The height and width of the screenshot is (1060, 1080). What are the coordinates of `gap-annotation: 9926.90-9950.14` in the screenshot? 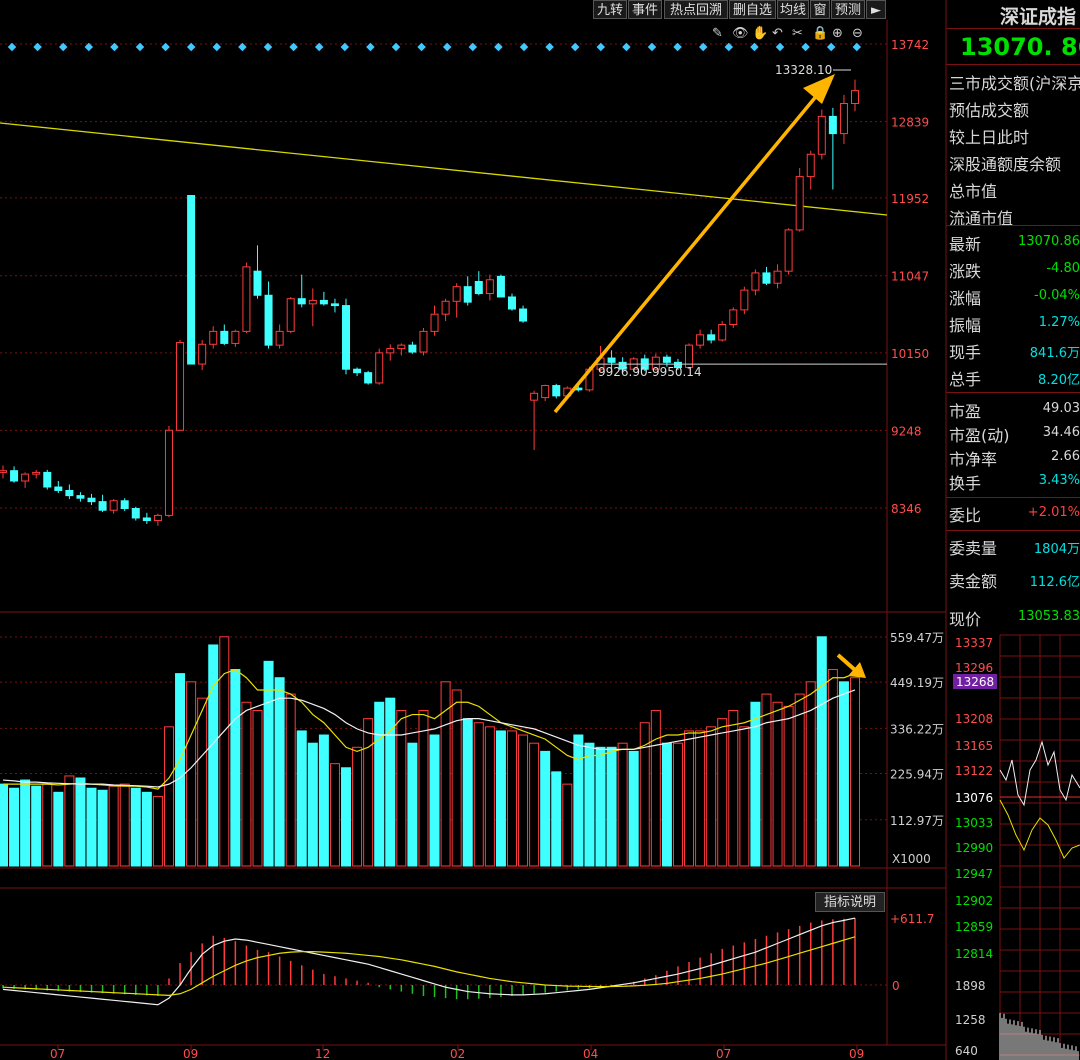 It's located at (650, 372).